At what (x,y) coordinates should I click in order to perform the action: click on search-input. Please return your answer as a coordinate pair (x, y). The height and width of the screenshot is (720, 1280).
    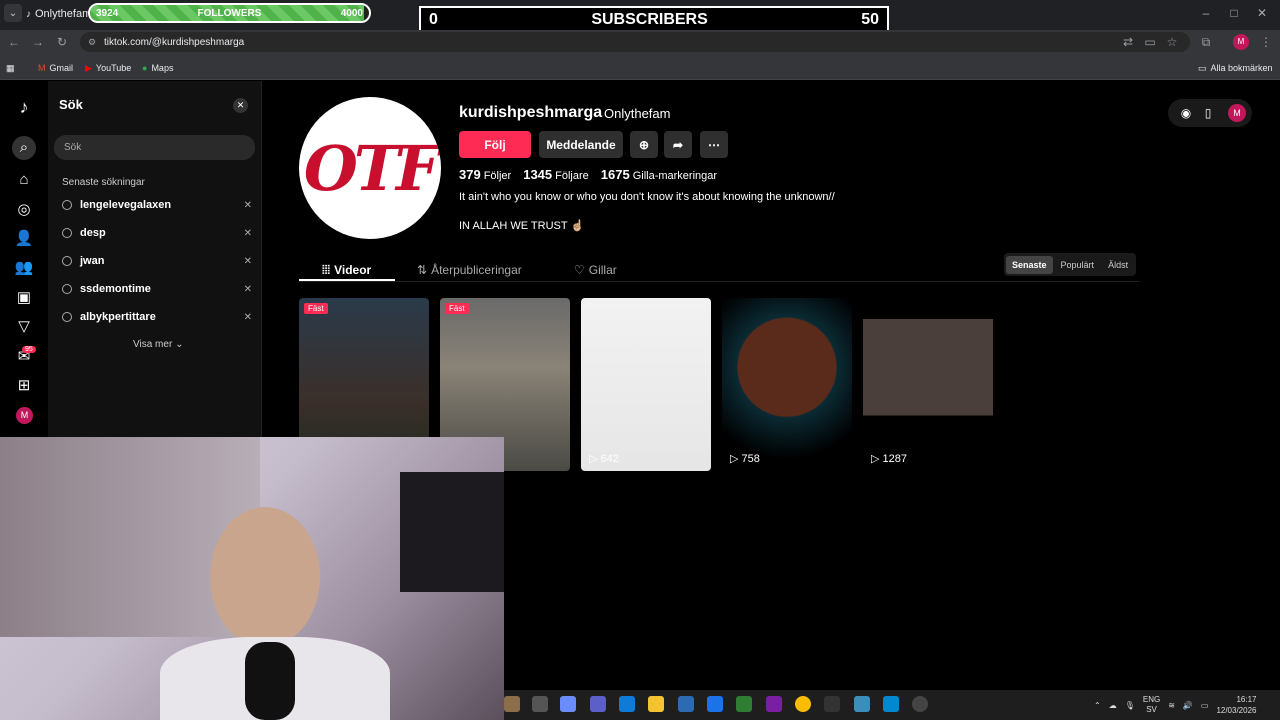
    Looking at the image, I should click on (154, 147).